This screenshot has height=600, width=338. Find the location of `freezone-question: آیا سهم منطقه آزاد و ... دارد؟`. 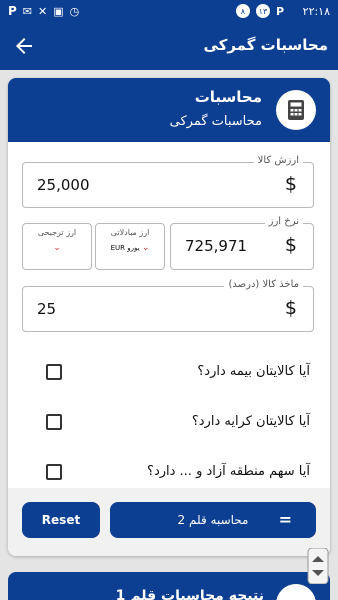

freezone-question: آیا سهم منطقه آزاد و ... دارد؟ is located at coordinates (228, 471).